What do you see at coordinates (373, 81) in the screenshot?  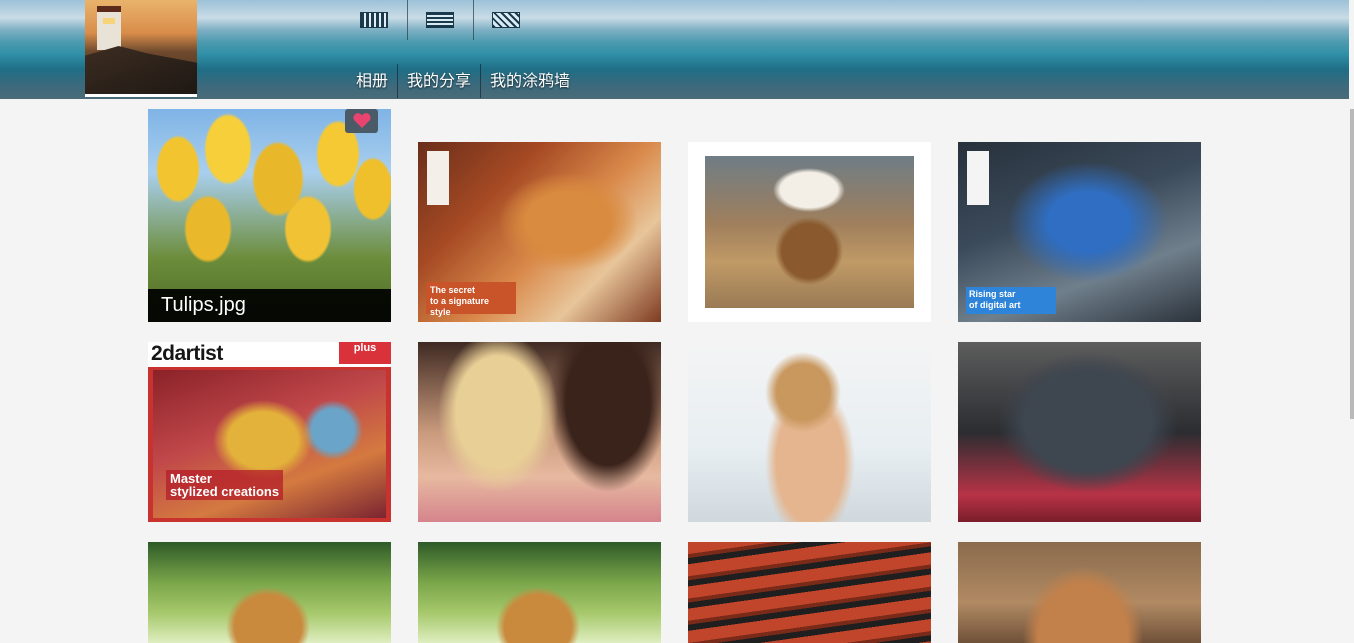 I see `nav-item-album: 相册` at bounding box center [373, 81].